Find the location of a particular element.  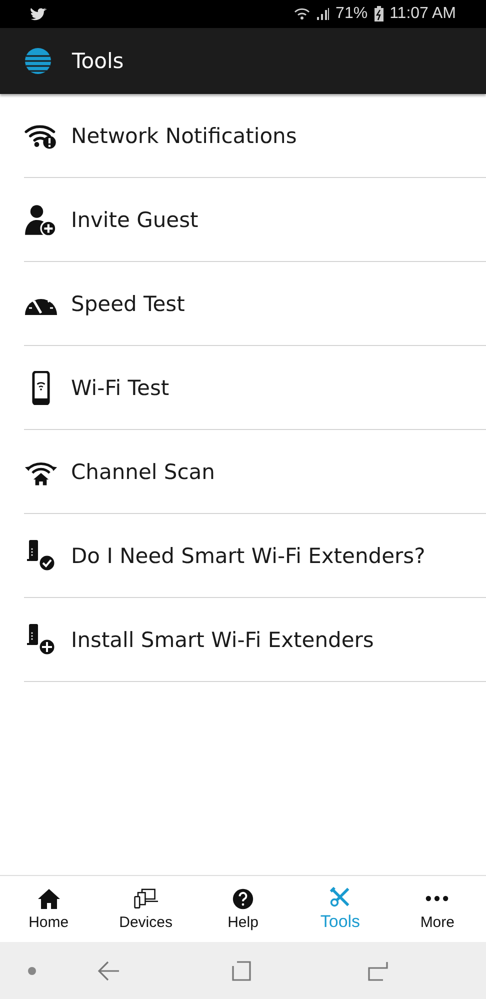

globe-logo-icon is located at coordinates (38, 61).